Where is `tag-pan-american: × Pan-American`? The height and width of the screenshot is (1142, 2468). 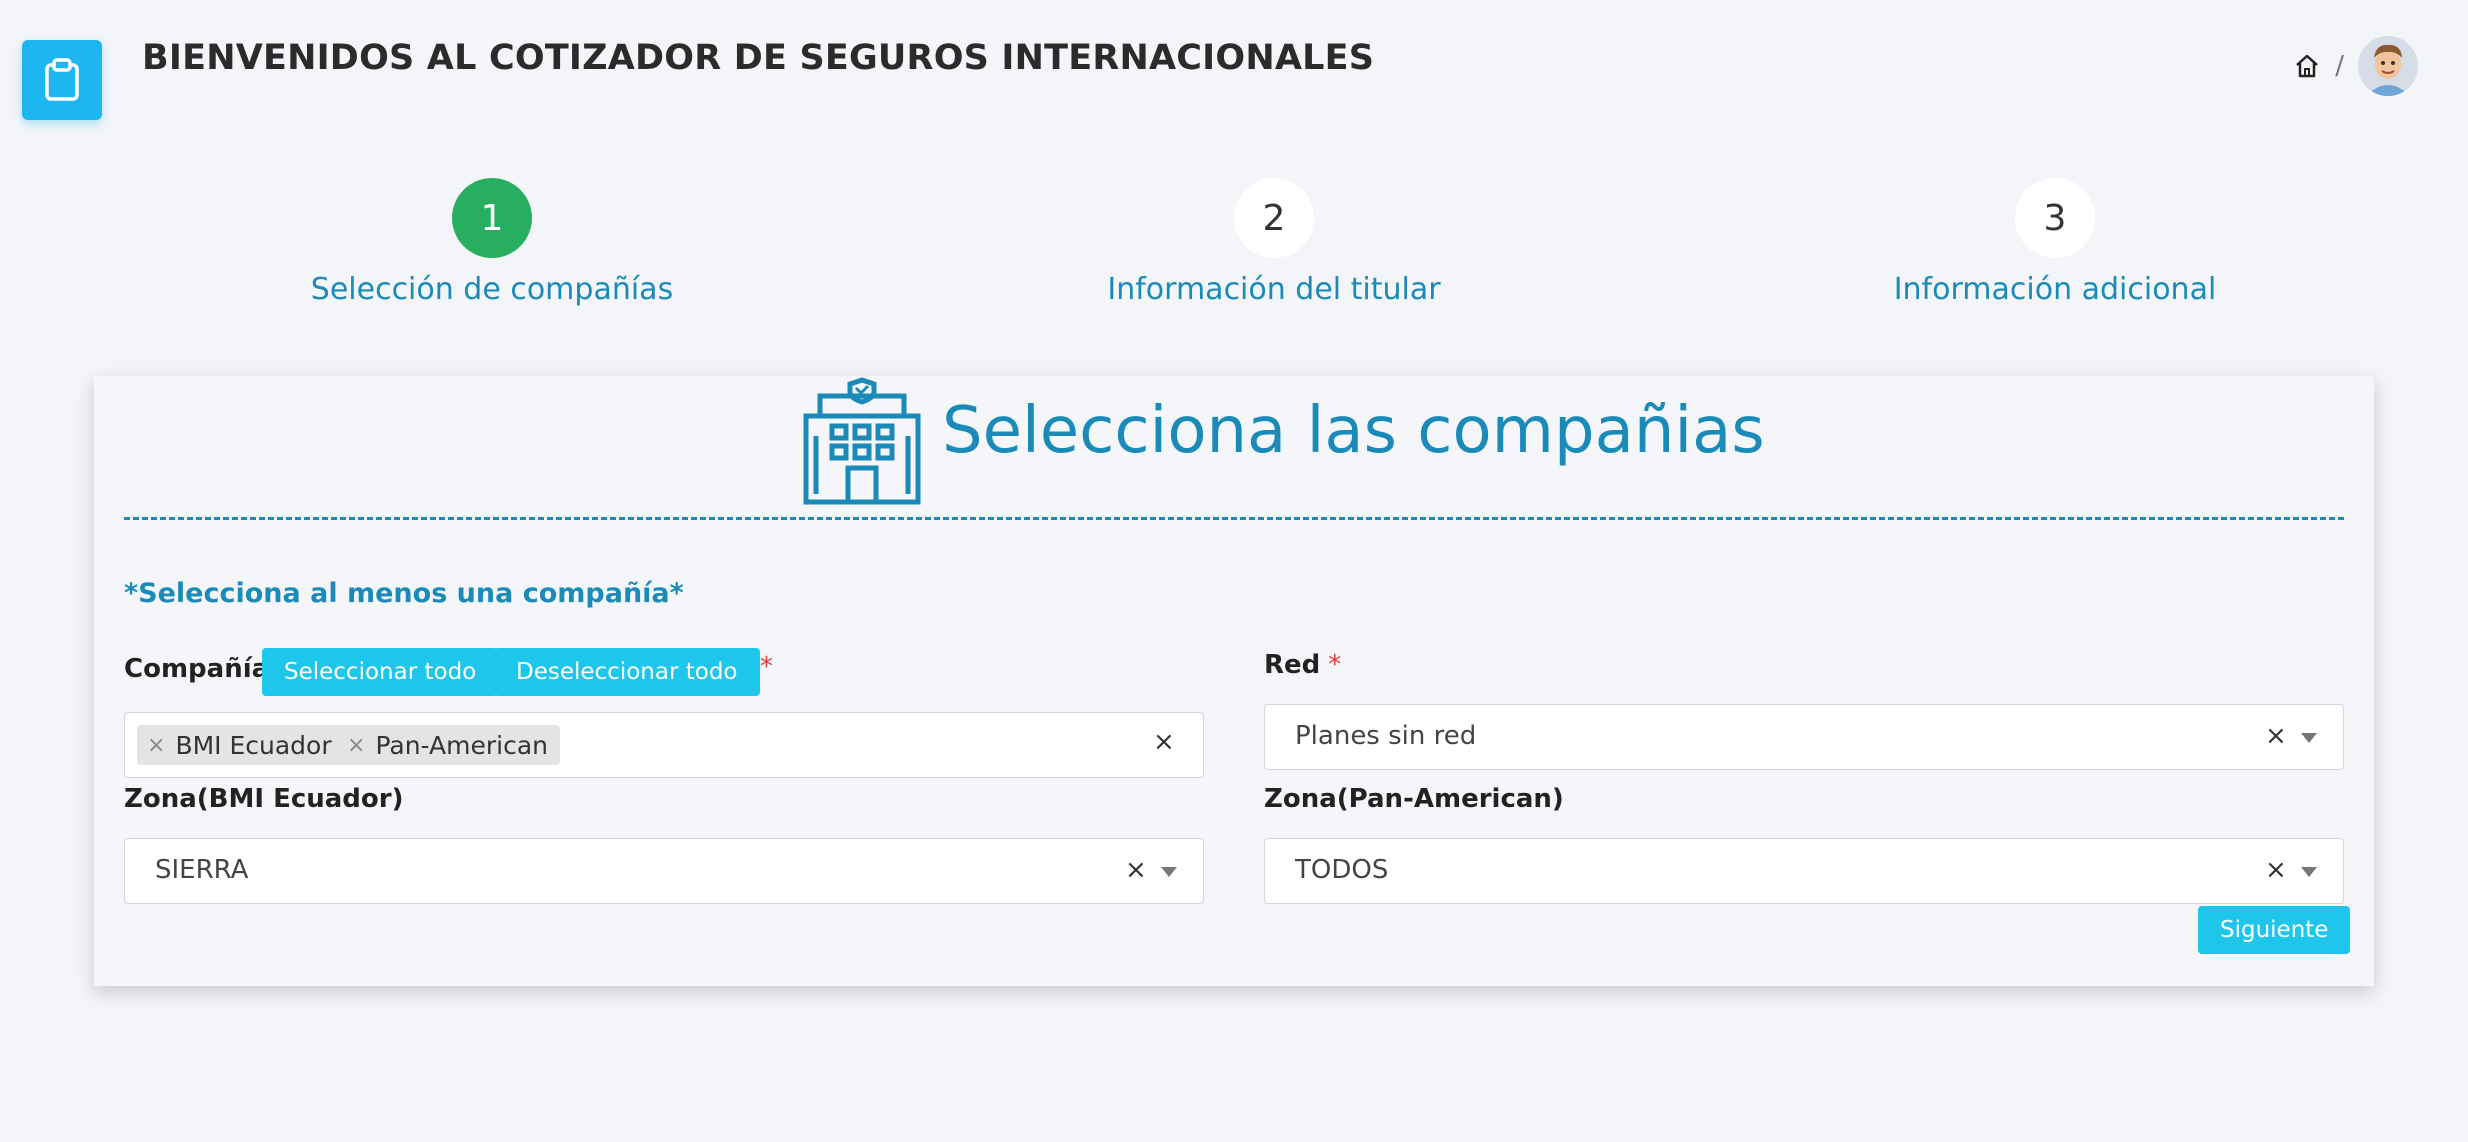
tag-pan-american: × Pan-American is located at coordinates (448, 745).